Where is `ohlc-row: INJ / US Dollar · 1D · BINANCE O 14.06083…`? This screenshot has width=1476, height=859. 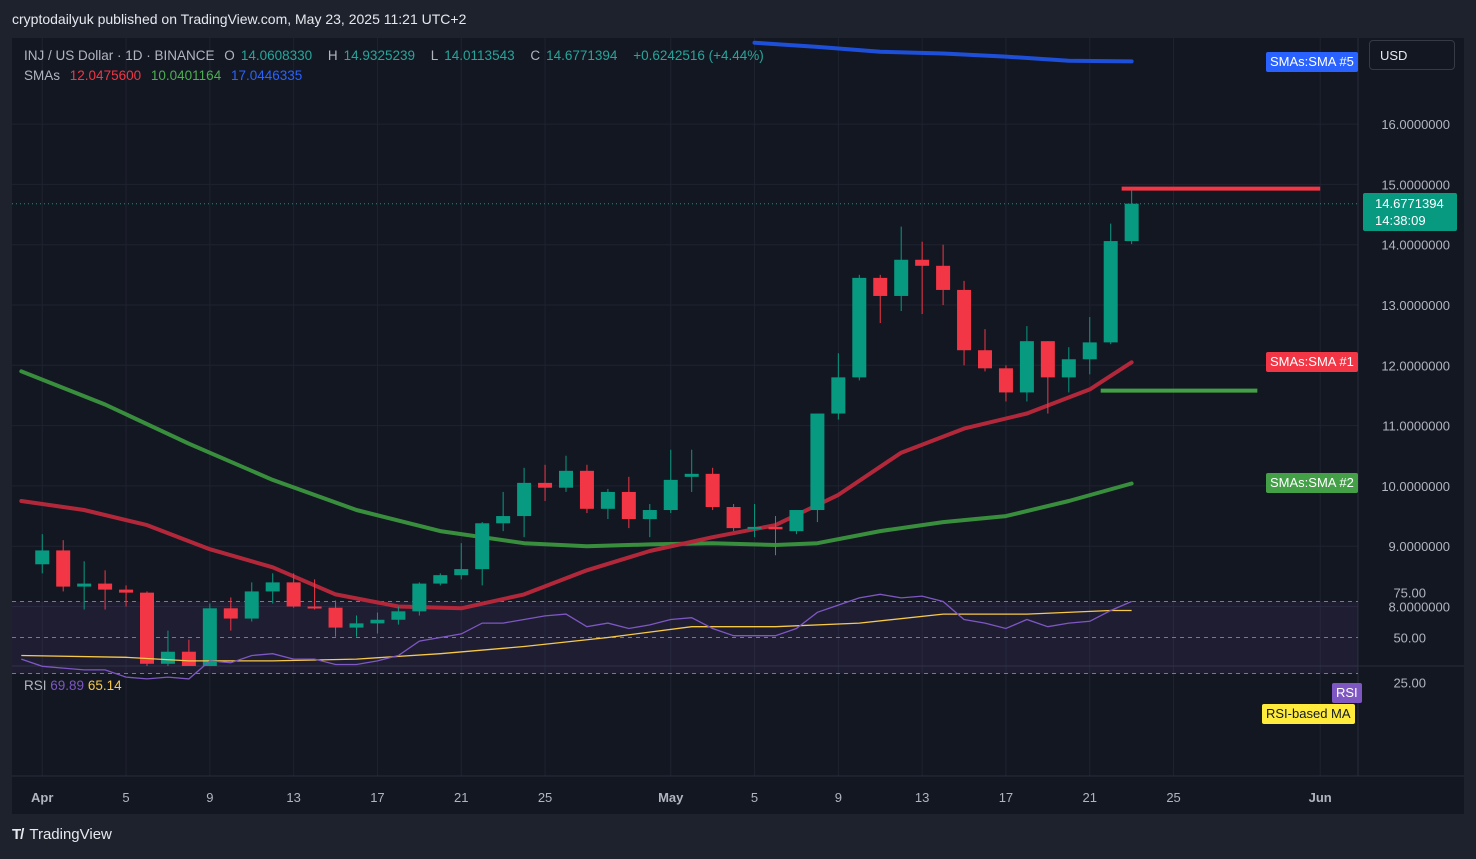
ohlc-row: INJ / US Dollar · 1D · BINANCE O 14.06083… is located at coordinates (397, 56).